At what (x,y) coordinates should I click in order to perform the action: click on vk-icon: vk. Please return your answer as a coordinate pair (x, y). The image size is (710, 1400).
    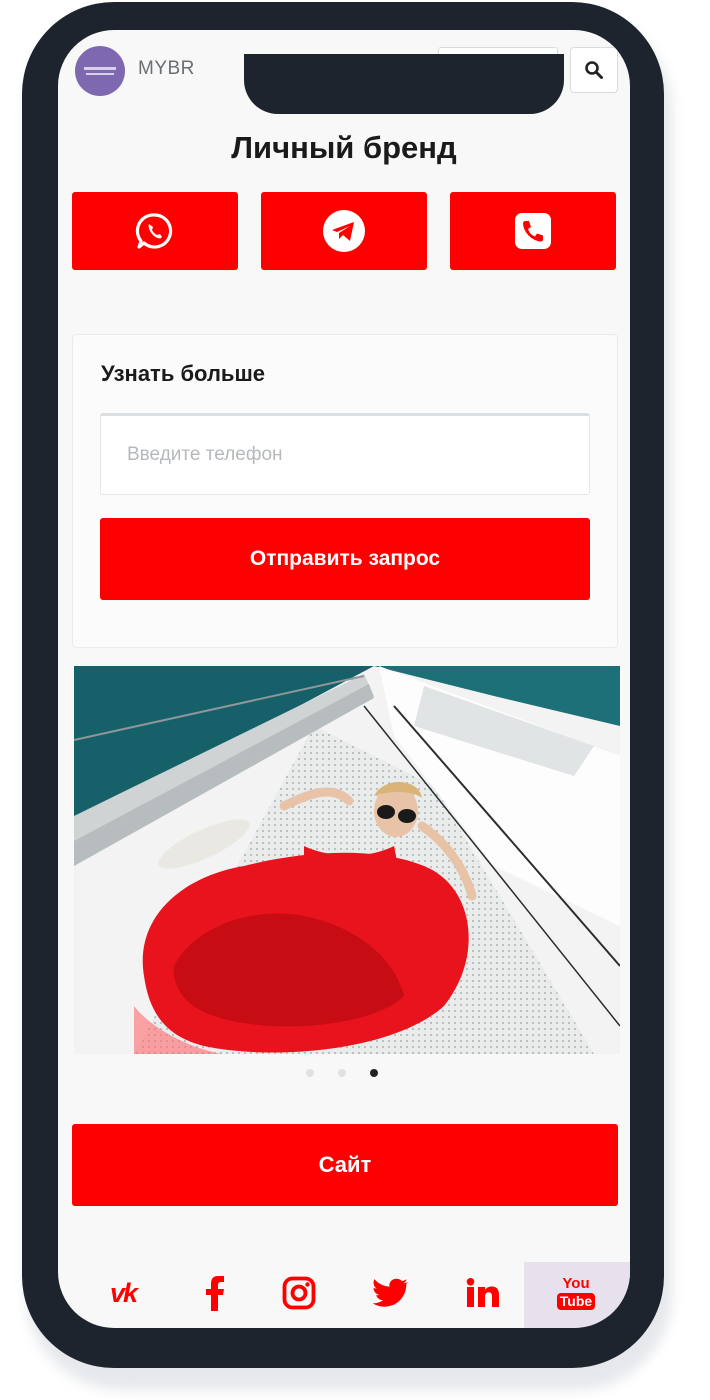
    Looking at the image, I should click on (123, 1292).